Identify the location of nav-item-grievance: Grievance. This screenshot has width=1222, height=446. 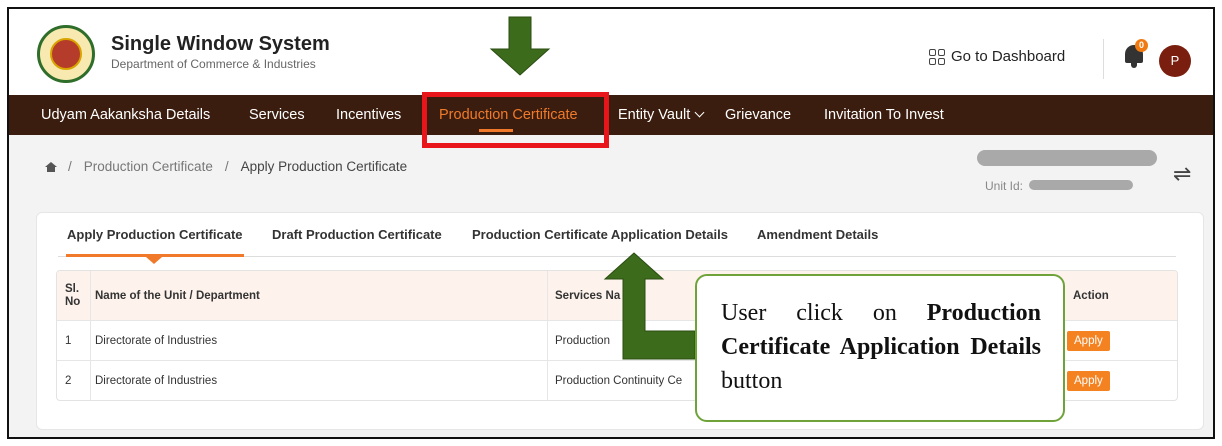
(758, 115).